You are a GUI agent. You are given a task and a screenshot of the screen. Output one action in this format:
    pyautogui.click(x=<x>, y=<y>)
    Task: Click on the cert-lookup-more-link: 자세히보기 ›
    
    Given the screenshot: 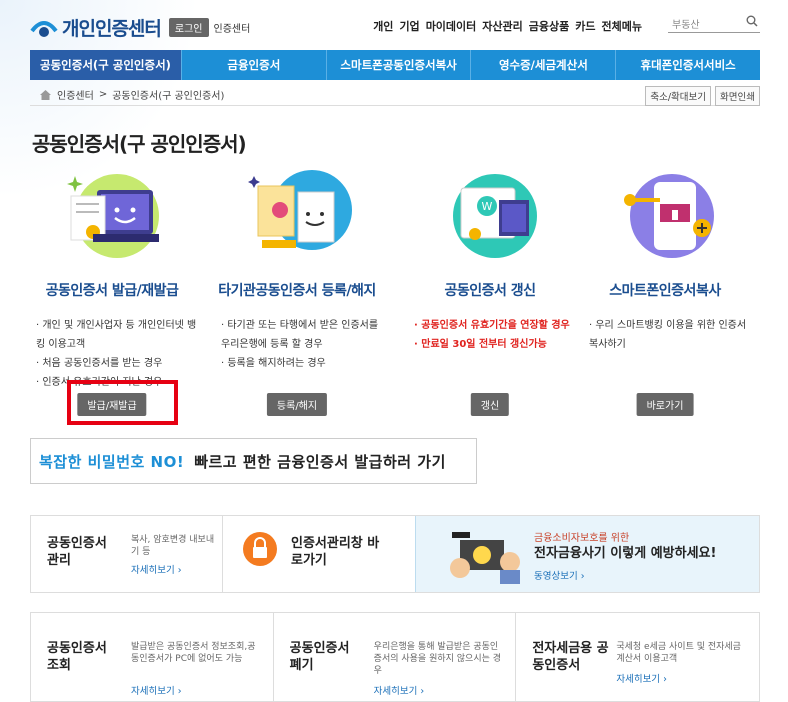 What is the action you would take?
    pyautogui.click(x=156, y=690)
    